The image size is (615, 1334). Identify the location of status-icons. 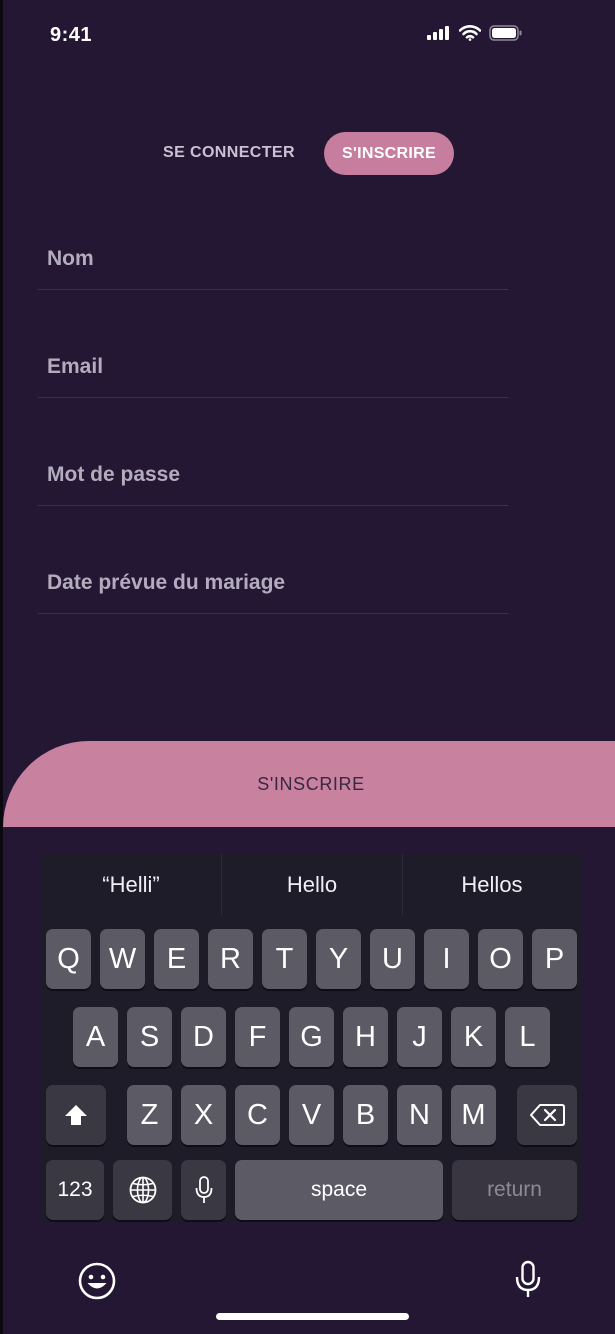
(475, 33).